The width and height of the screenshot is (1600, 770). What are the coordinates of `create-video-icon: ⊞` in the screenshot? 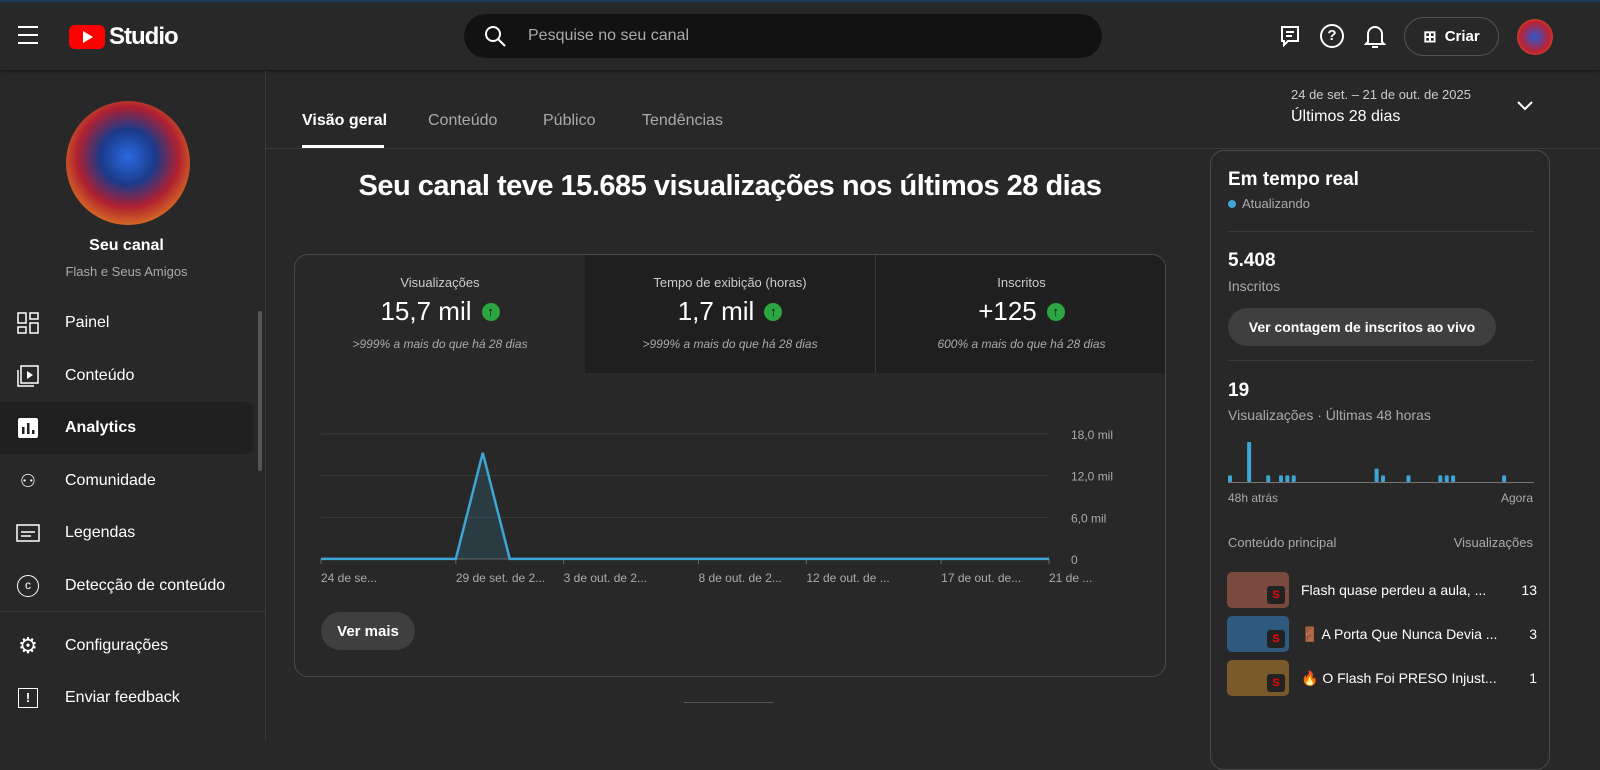 It's located at (1430, 37).